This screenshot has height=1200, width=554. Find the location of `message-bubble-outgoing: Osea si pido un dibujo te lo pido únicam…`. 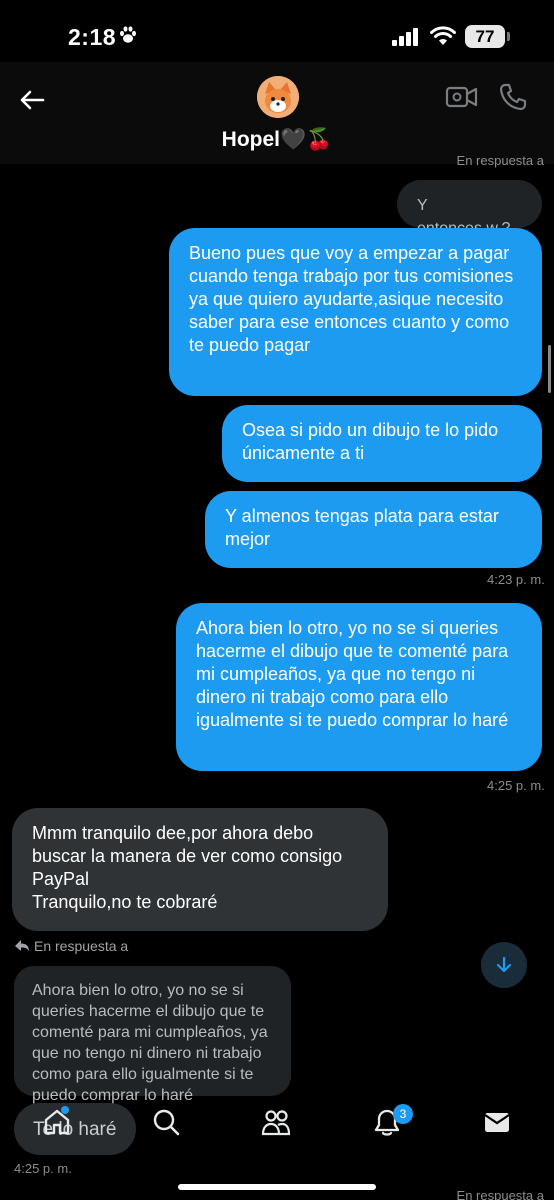

message-bubble-outgoing: Osea si pido un dibujo te lo pido únicam… is located at coordinates (382, 443).